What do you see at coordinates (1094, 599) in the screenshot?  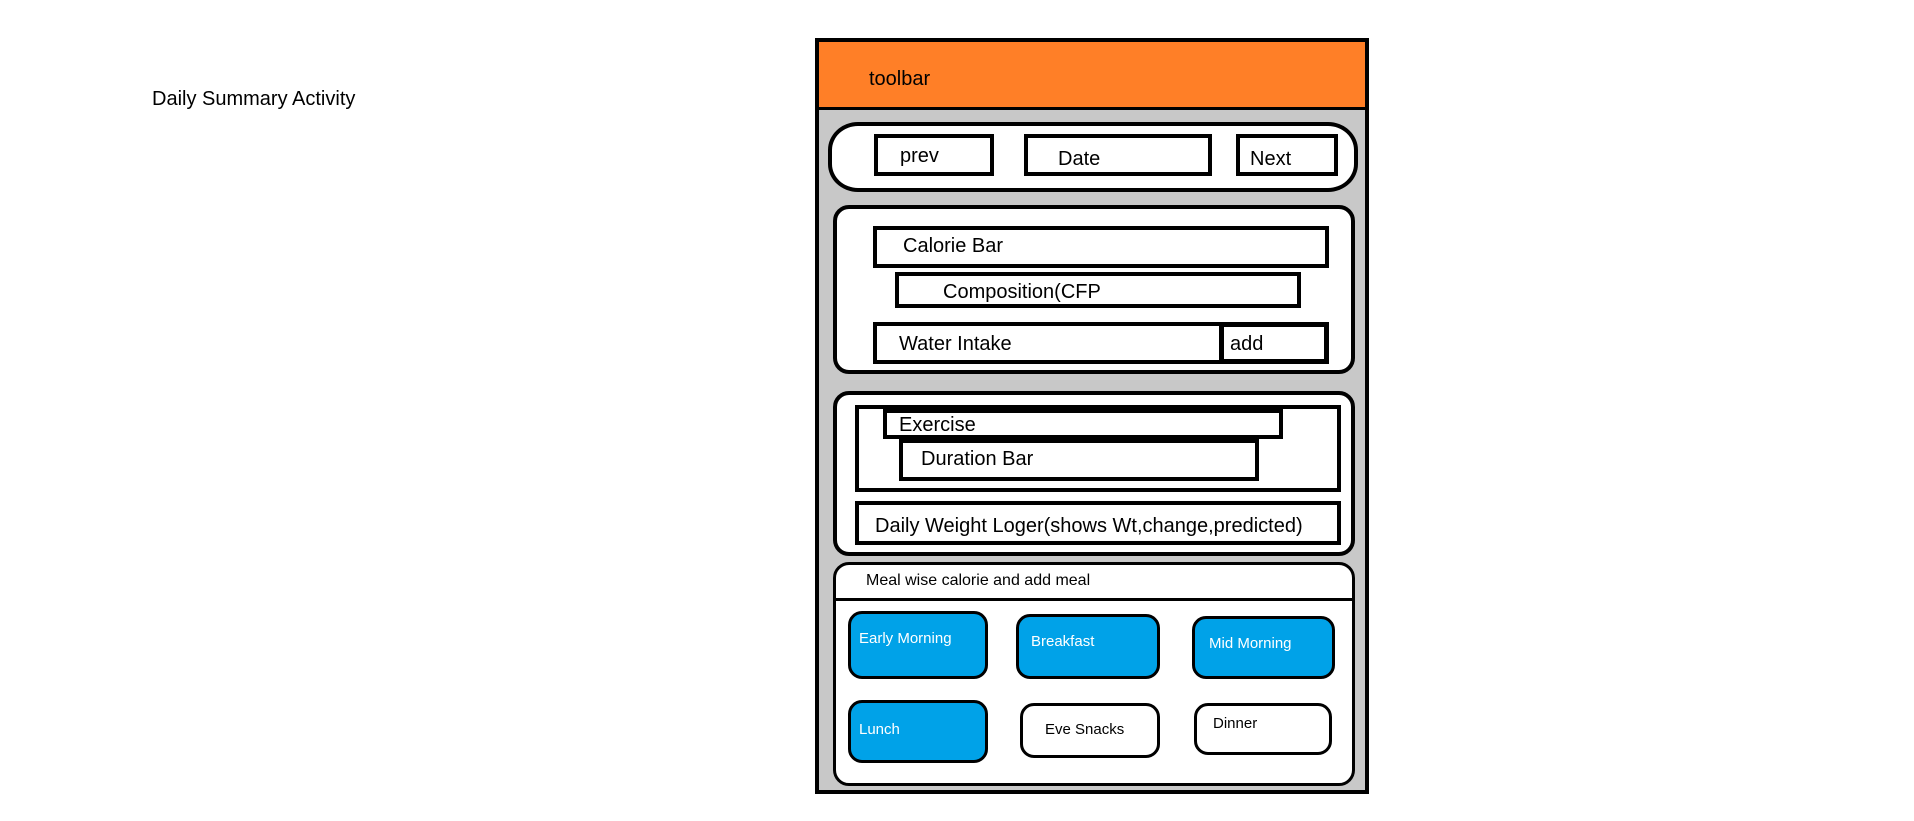 I see `meals-divider` at bounding box center [1094, 599].